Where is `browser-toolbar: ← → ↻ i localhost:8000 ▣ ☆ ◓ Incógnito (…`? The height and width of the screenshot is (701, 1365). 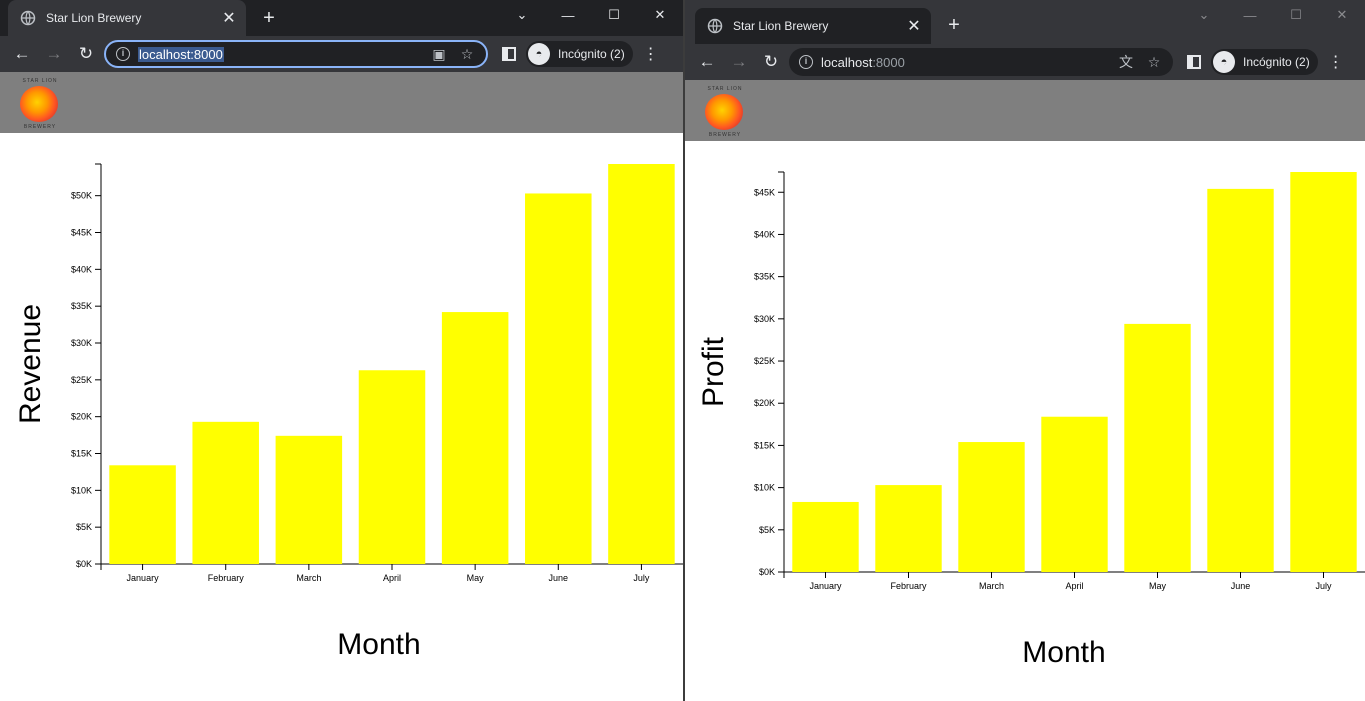
browser-toolbar: ← → ↻ i localhost:8000 ▣ ☆ ◓ Incógnito (… is located at coordinates (341, 54).